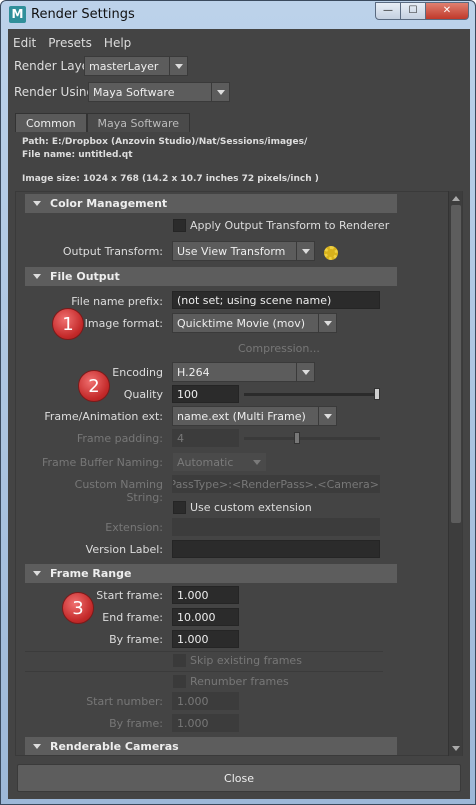 The width and height of the screenshot is (476, 805). Describe the element at coordinates (276, 300) in the screenshot. I see `file-name-prefix-field: (not set; using scene name)` at that location.